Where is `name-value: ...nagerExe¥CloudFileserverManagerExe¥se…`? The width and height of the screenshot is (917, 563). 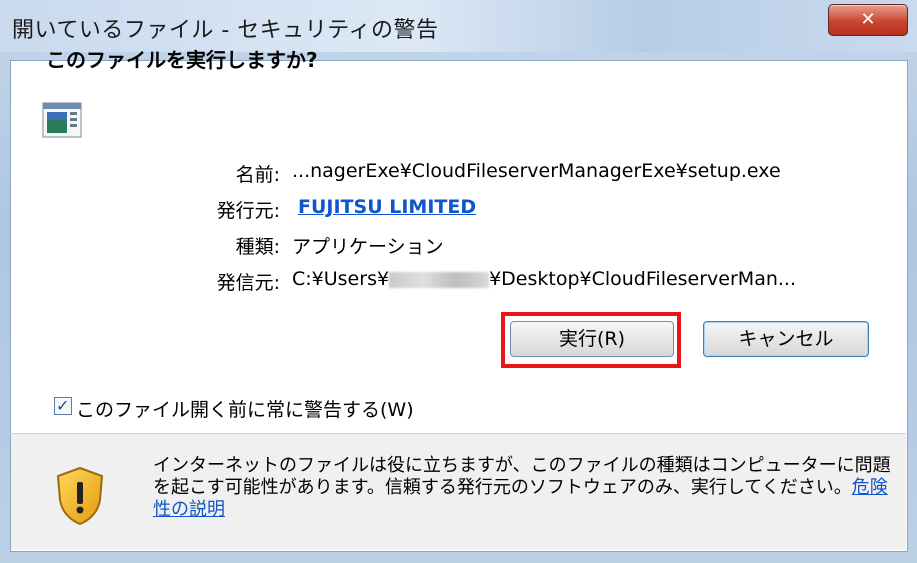 name-value: ...nagerExe¥CloudFileserverManagerExe¥se… is located at coordinates (536, 171).